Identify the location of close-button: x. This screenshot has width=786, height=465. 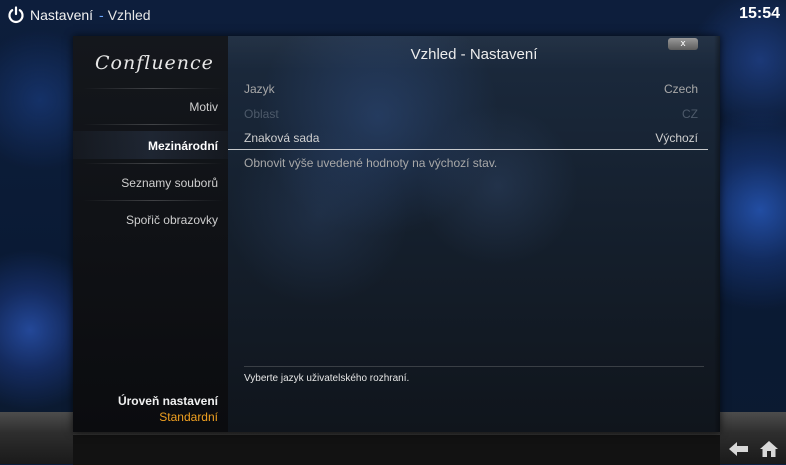
(683, 44).